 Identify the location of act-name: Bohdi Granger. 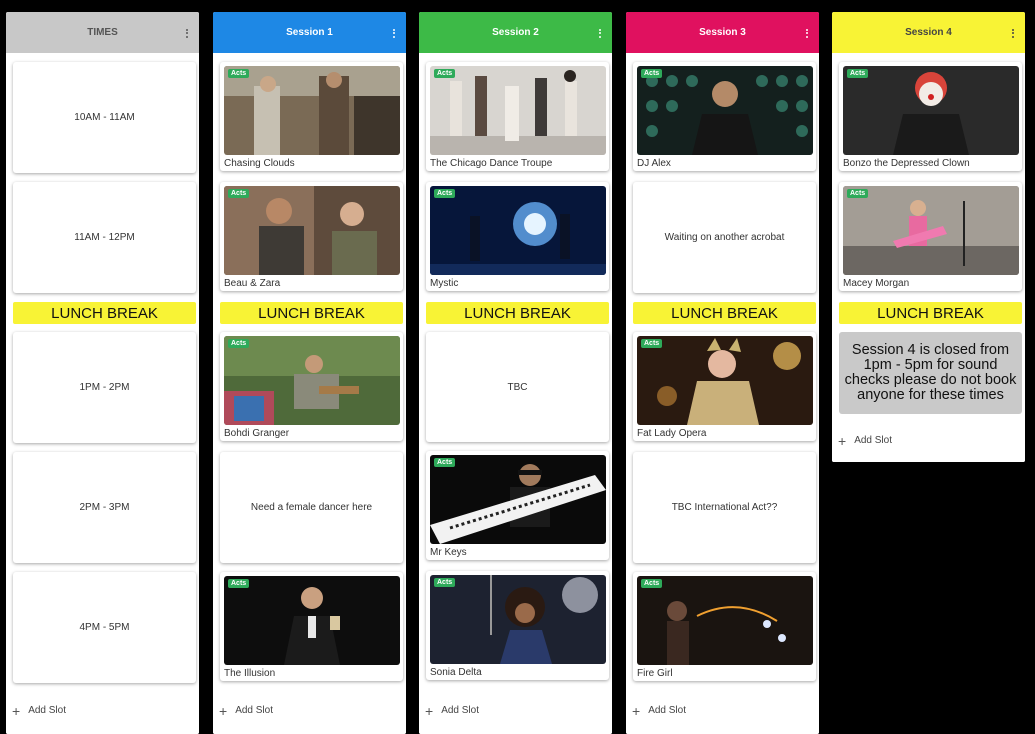
(257, 433).